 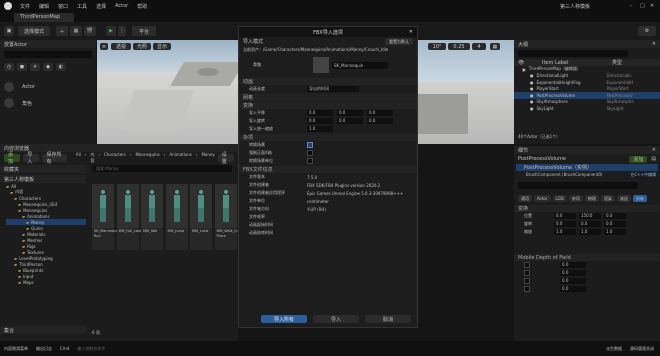 I want to click on maximize-button: □, so click(x=645, y=6).